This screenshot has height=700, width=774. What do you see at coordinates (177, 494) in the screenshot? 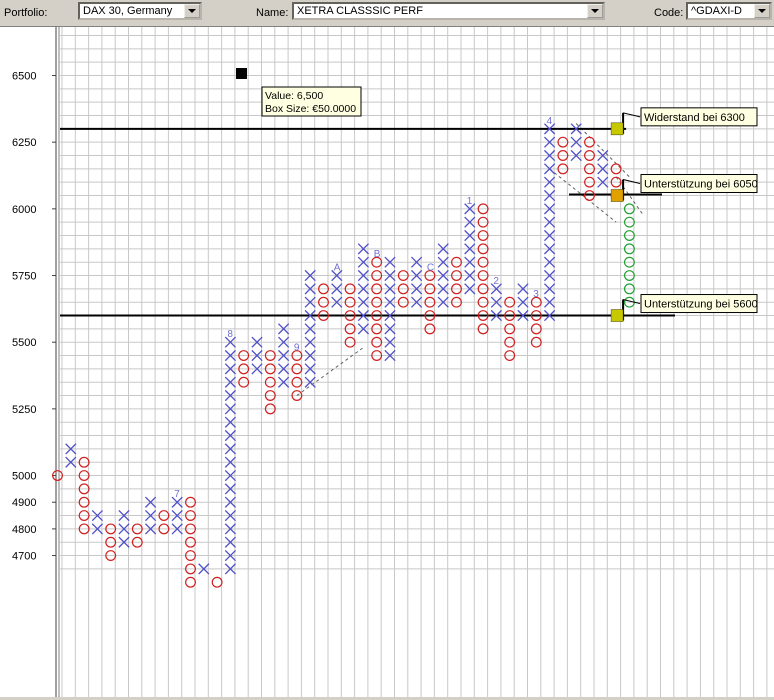
I see `column-marker: 7` at bounding box center [177, 494].